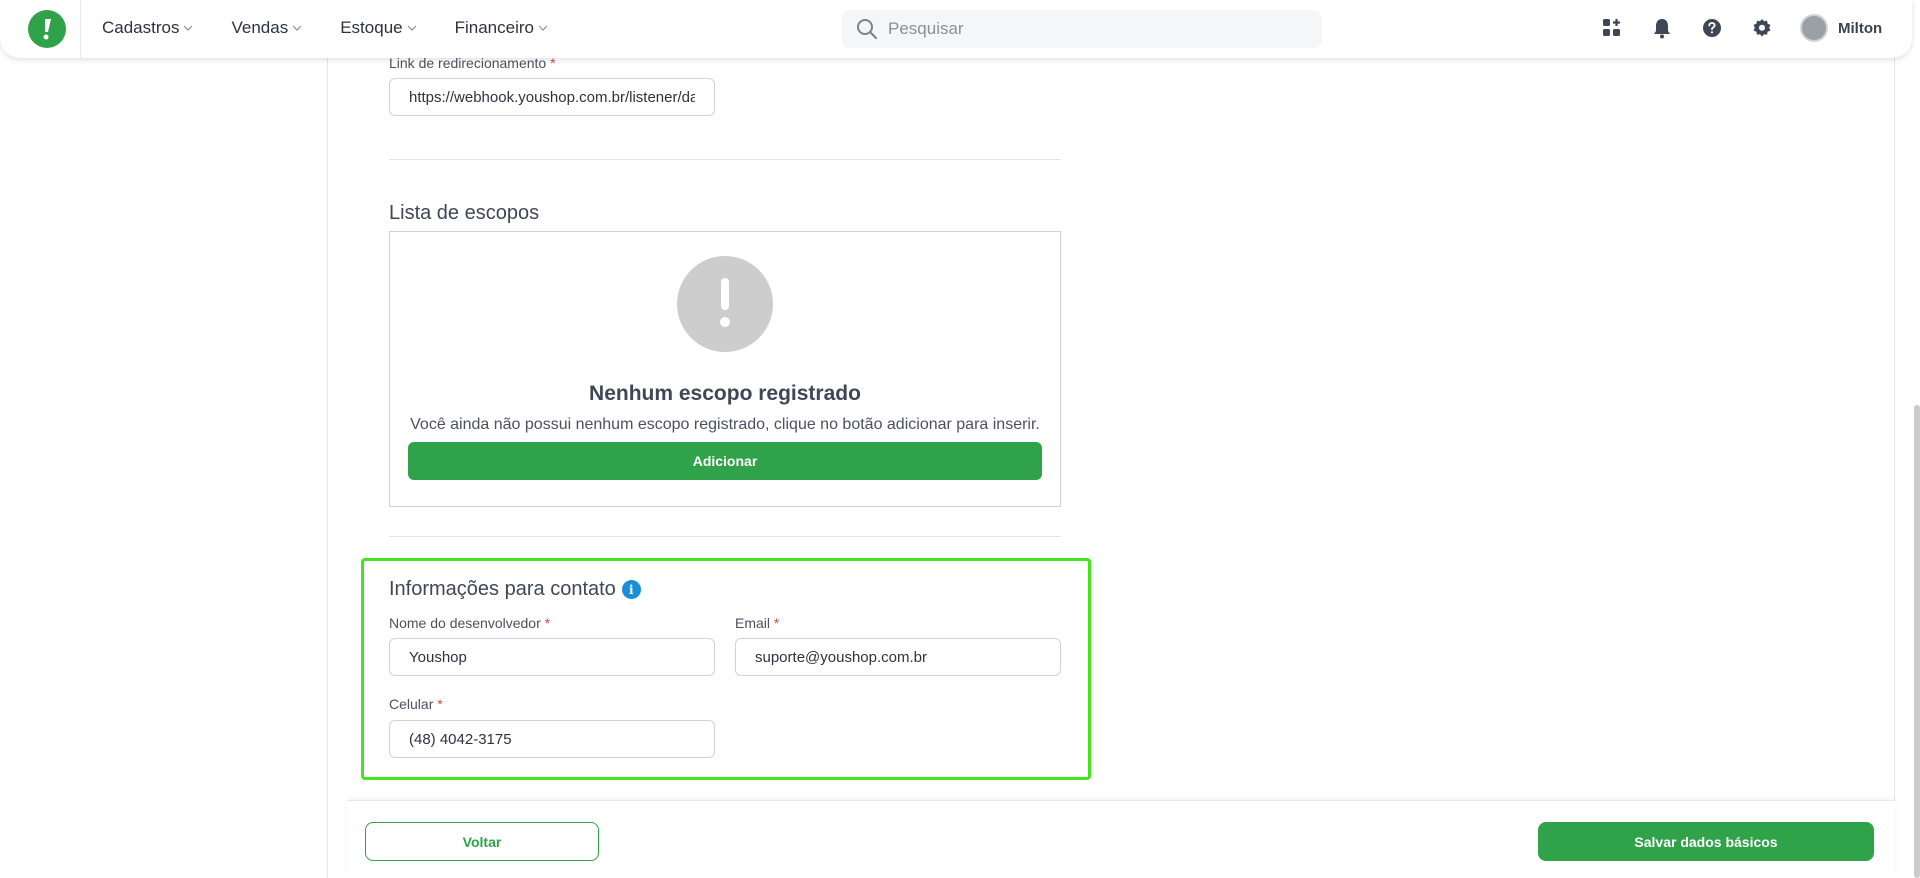 Image resolution: width=1920 pixels, height=878 pixels. I want to click on header-actions, so click(1687, 28).